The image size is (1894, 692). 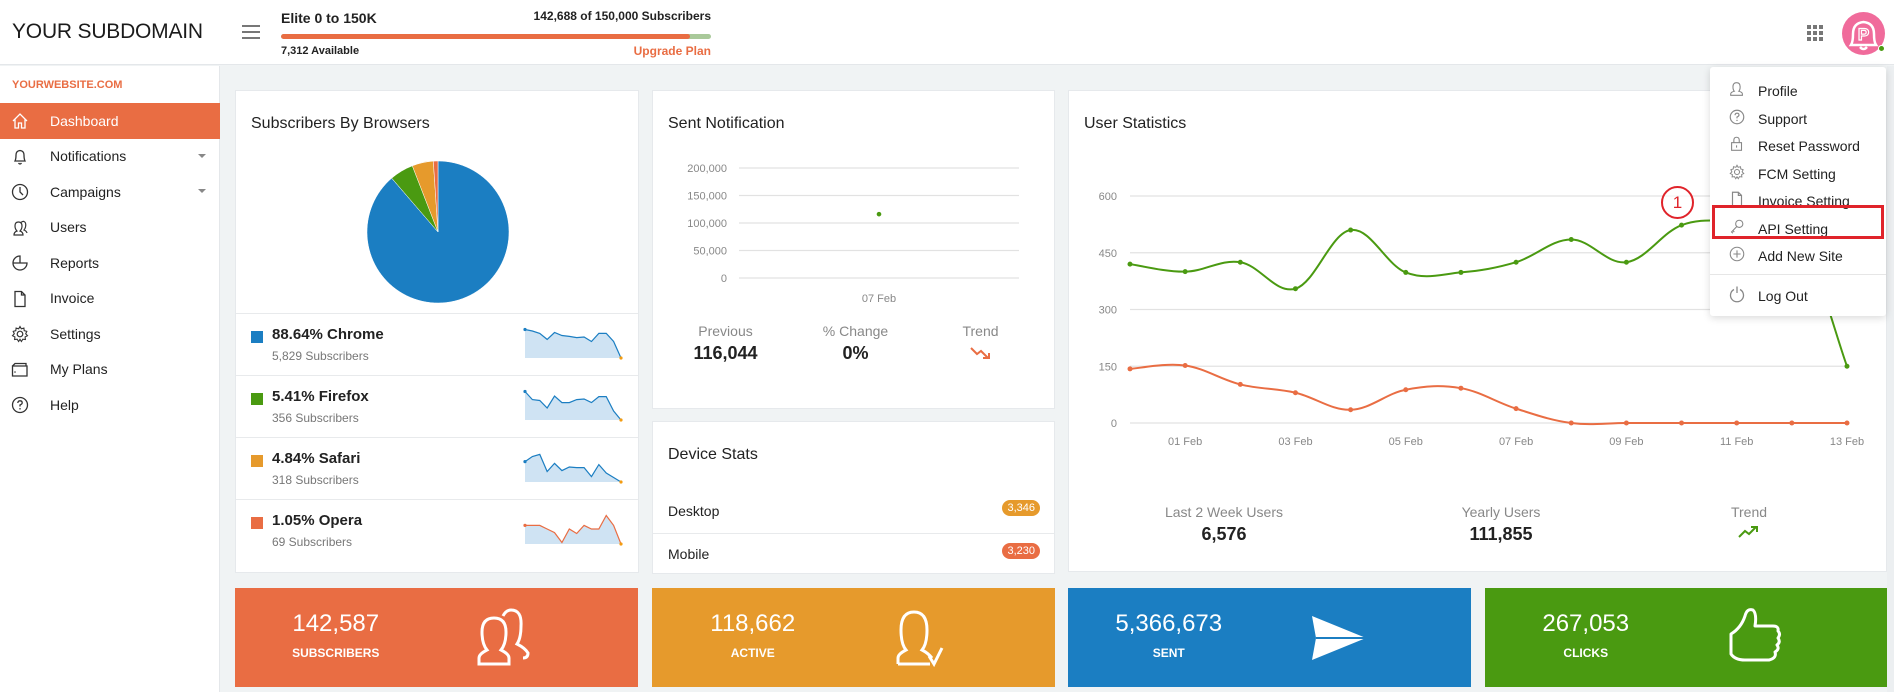 I want to click on plan-available: 7,312 Available, so click(x=320, y=51).